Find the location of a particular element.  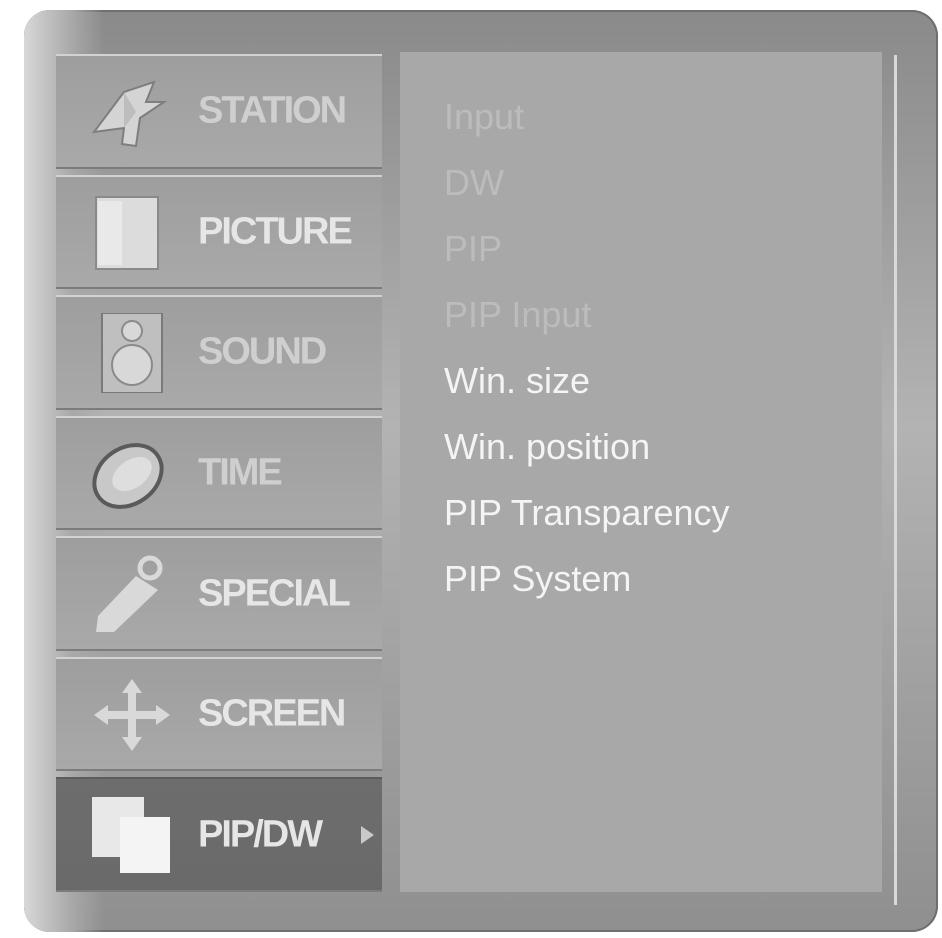

menu-item-time: TIME is located at coordinates (219, 473).